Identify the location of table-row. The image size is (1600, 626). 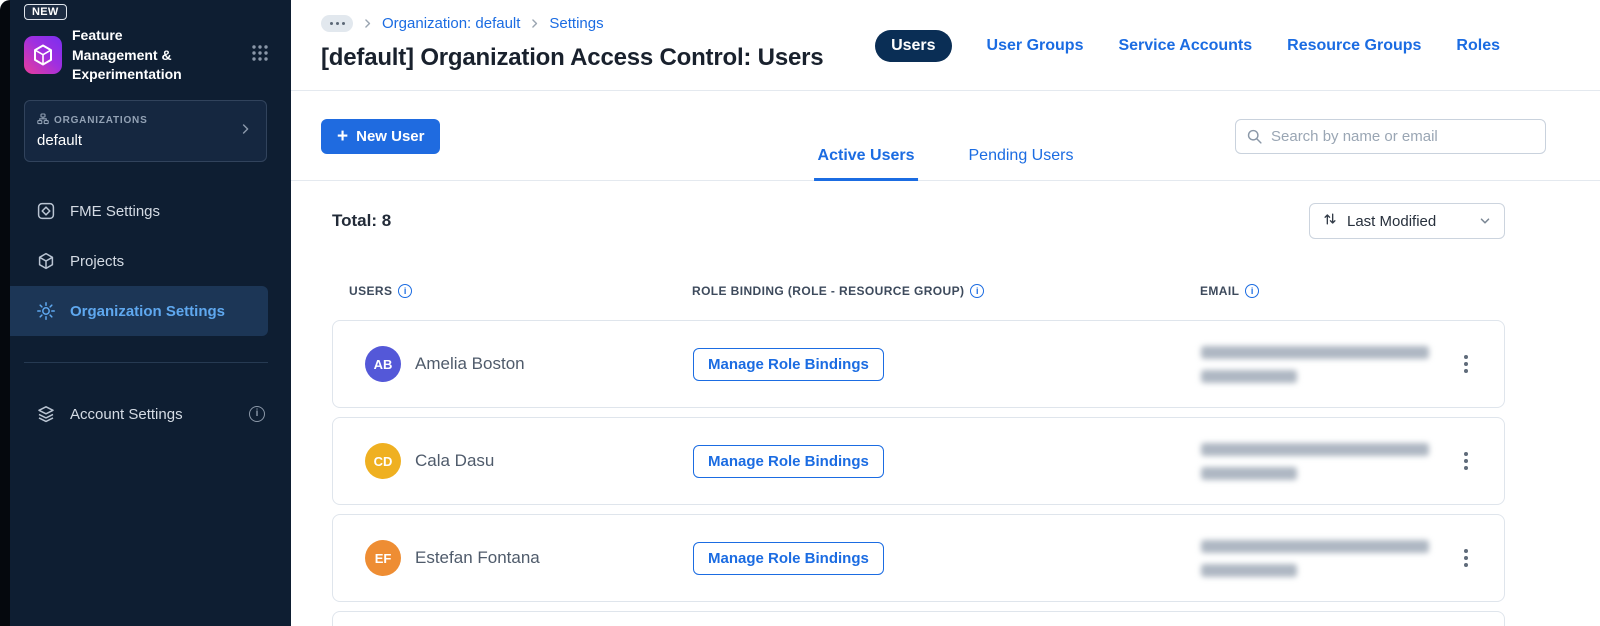
(918, 618).